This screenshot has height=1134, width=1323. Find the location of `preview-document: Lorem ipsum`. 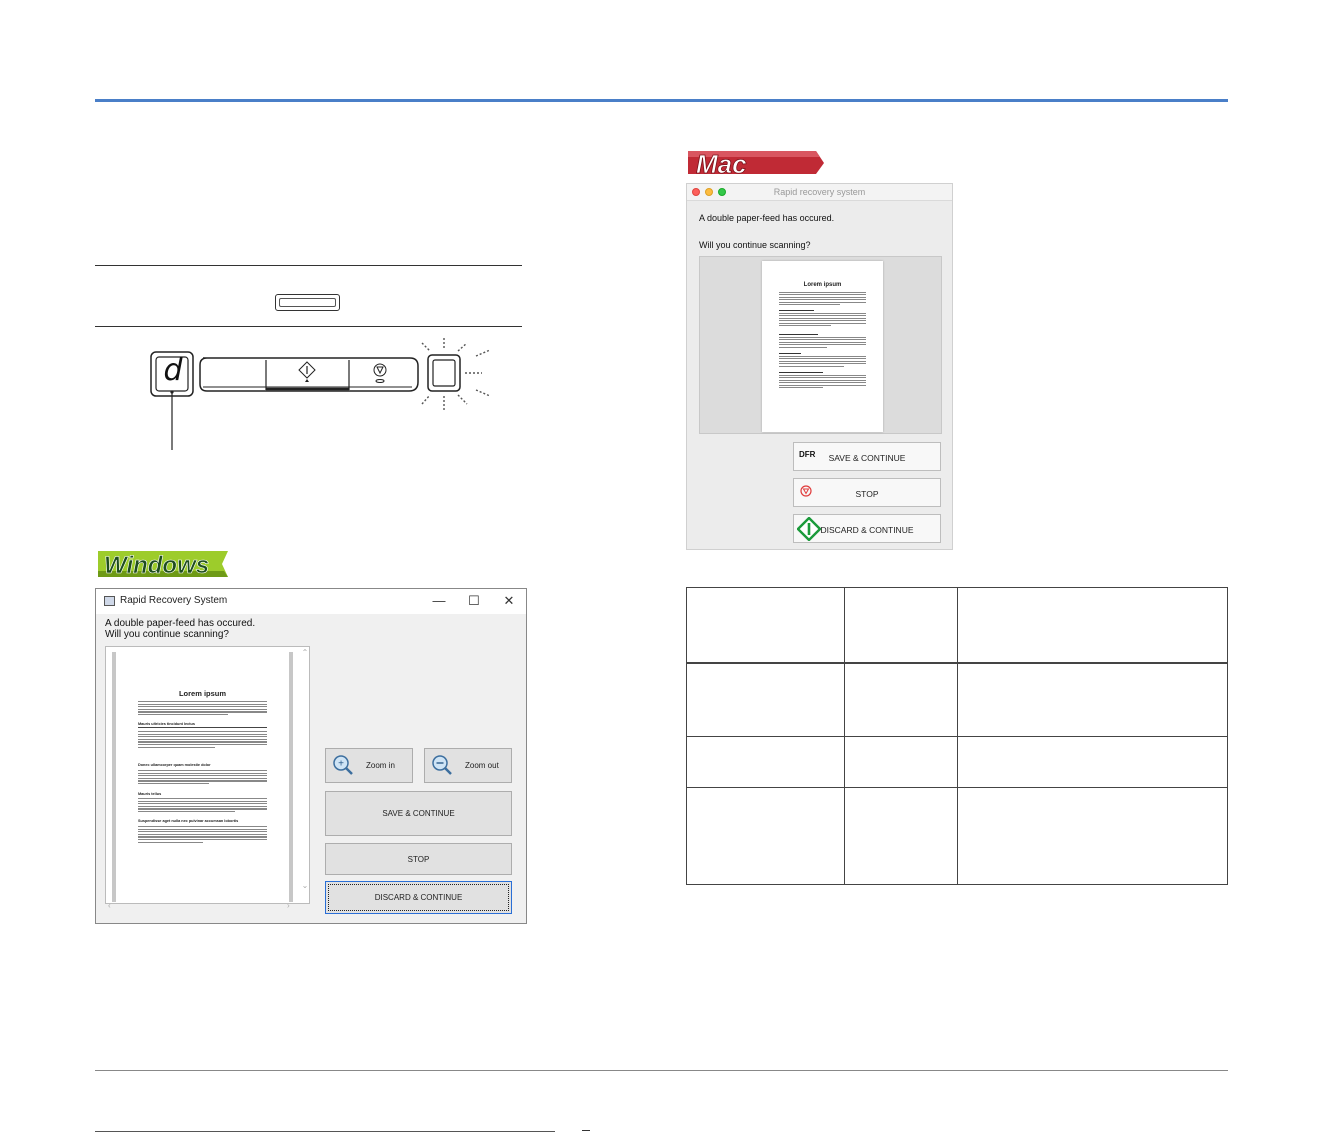

preview-document: Lorem ipsum is located at coordinates (822, 346).